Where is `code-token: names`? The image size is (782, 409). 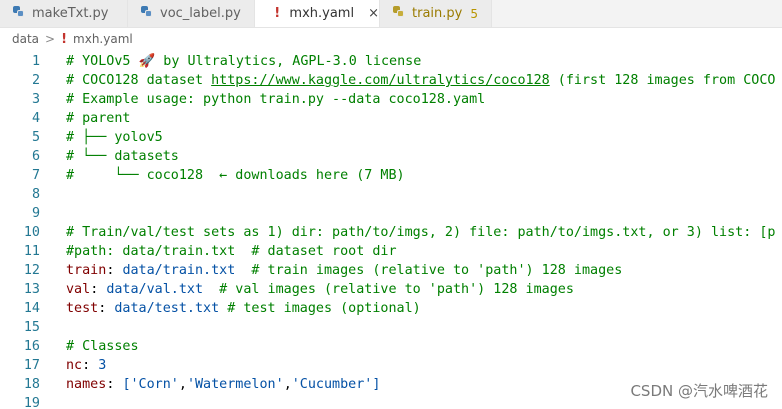
code-token: names is located at coordinates (86, 384).